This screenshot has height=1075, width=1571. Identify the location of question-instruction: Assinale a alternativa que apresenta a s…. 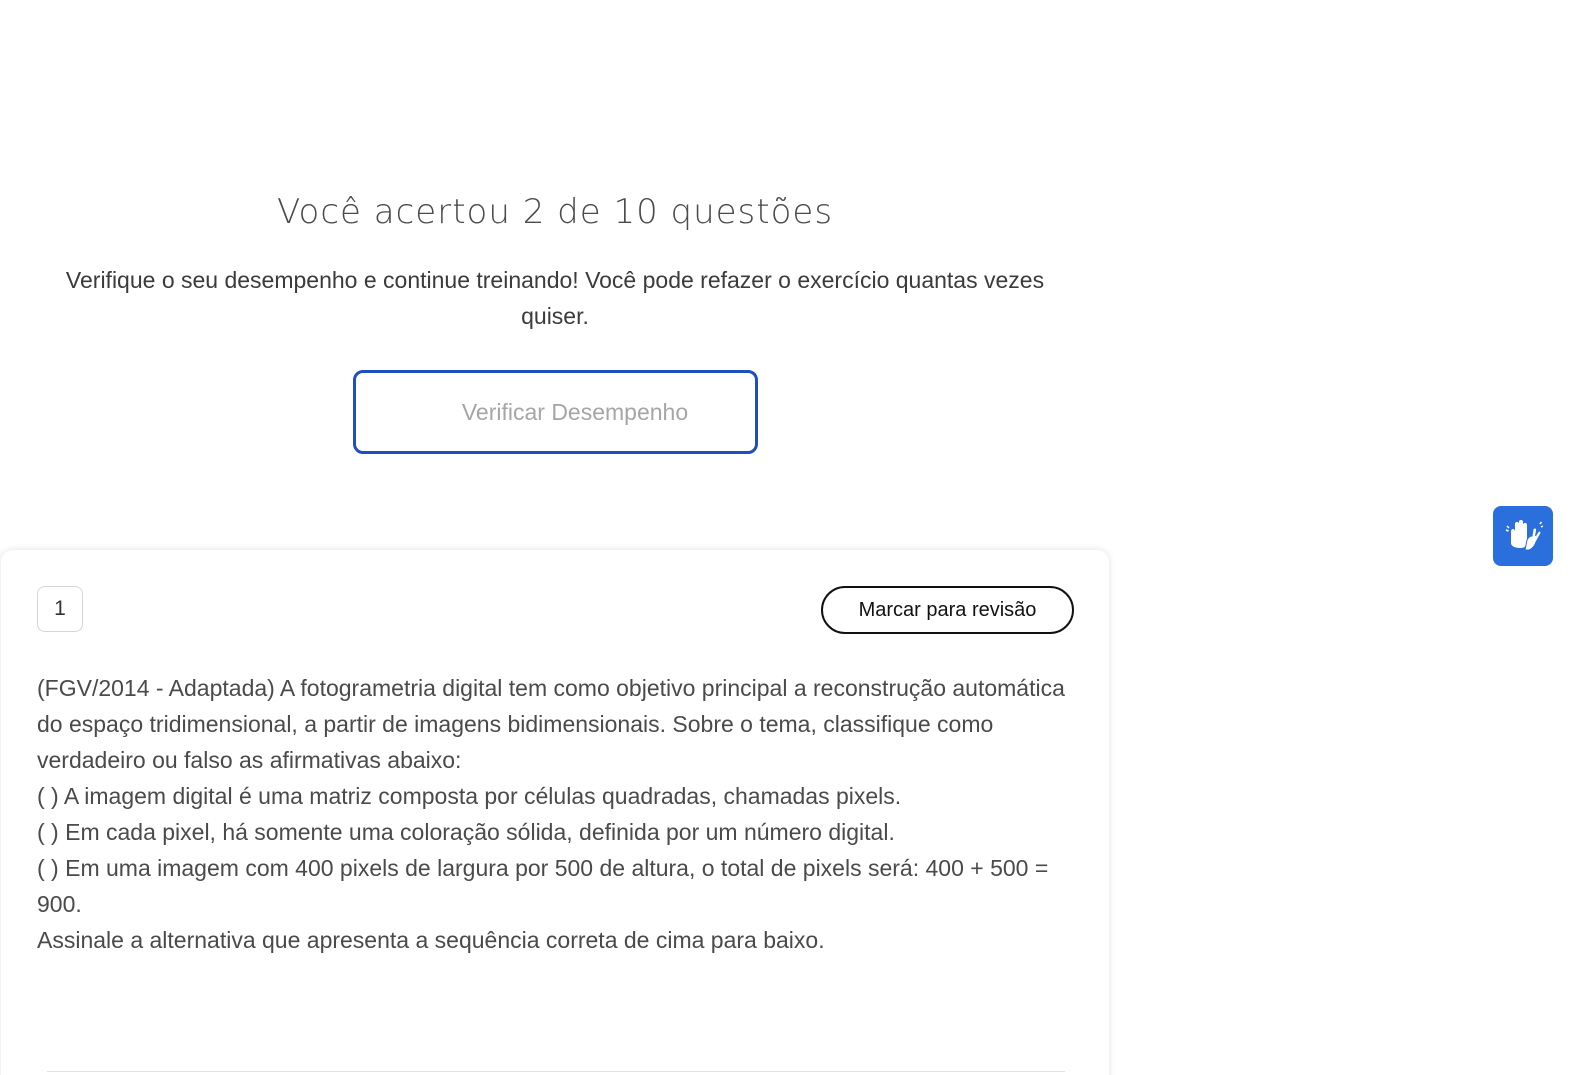
(431, 940).